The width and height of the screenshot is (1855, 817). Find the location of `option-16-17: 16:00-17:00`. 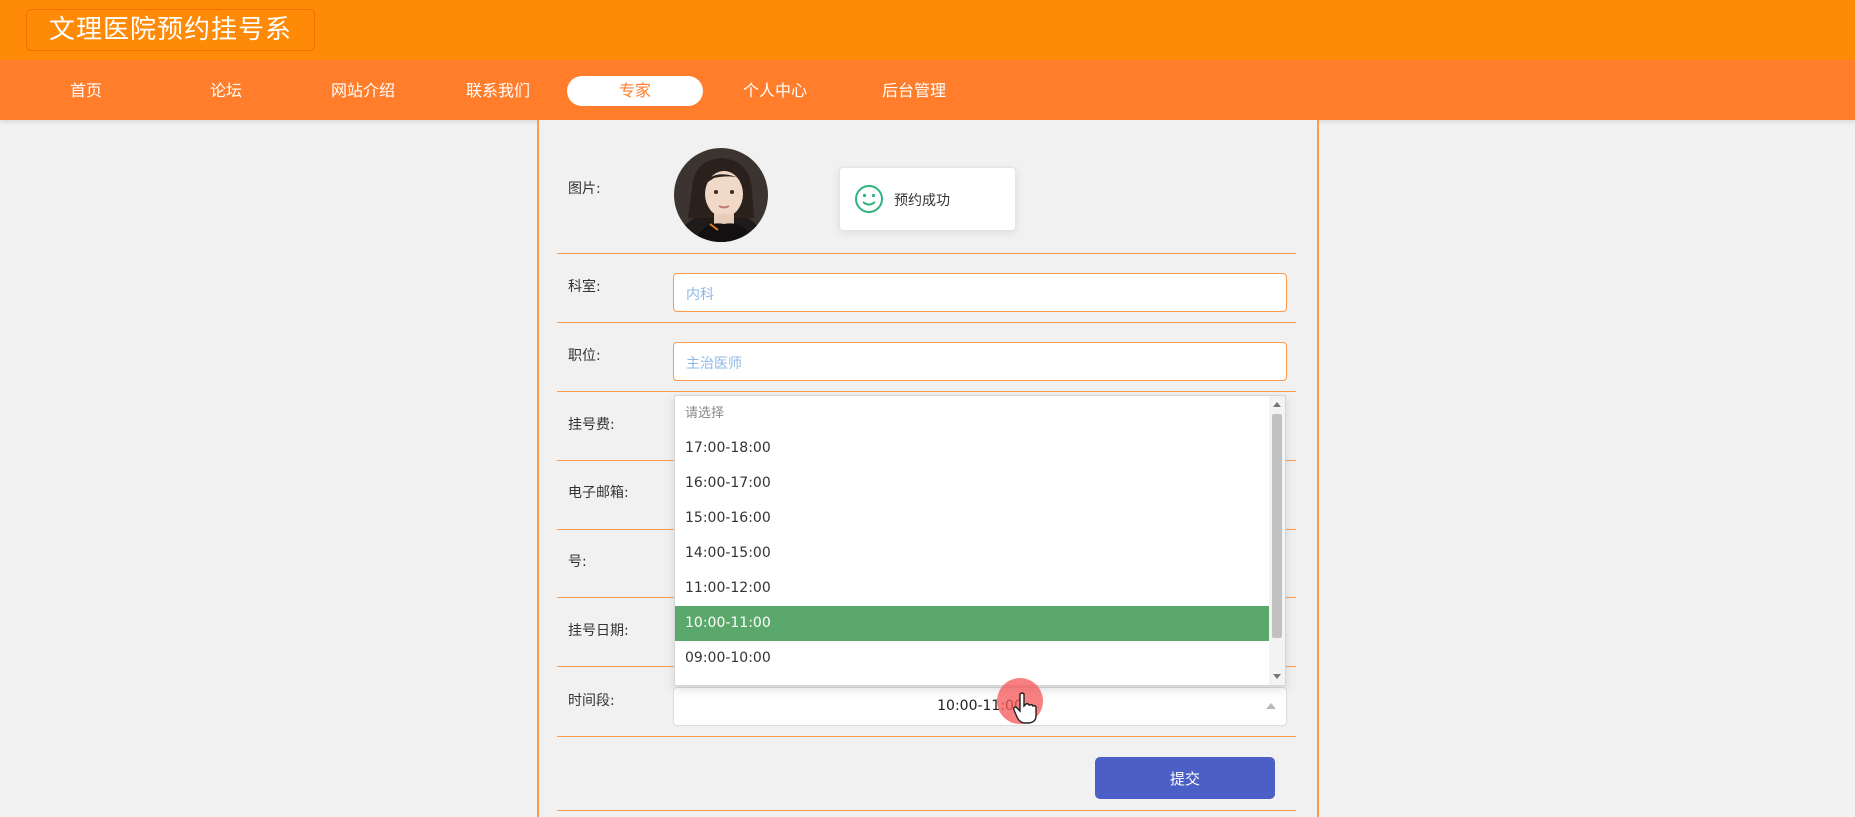

option-16-17: 16:00-17:00 is located at coordinates (972, 483).